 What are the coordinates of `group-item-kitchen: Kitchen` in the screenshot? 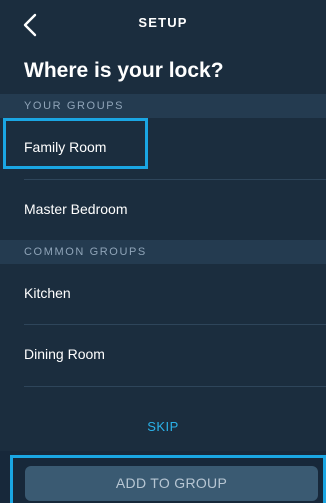 It's located at (163, 294).